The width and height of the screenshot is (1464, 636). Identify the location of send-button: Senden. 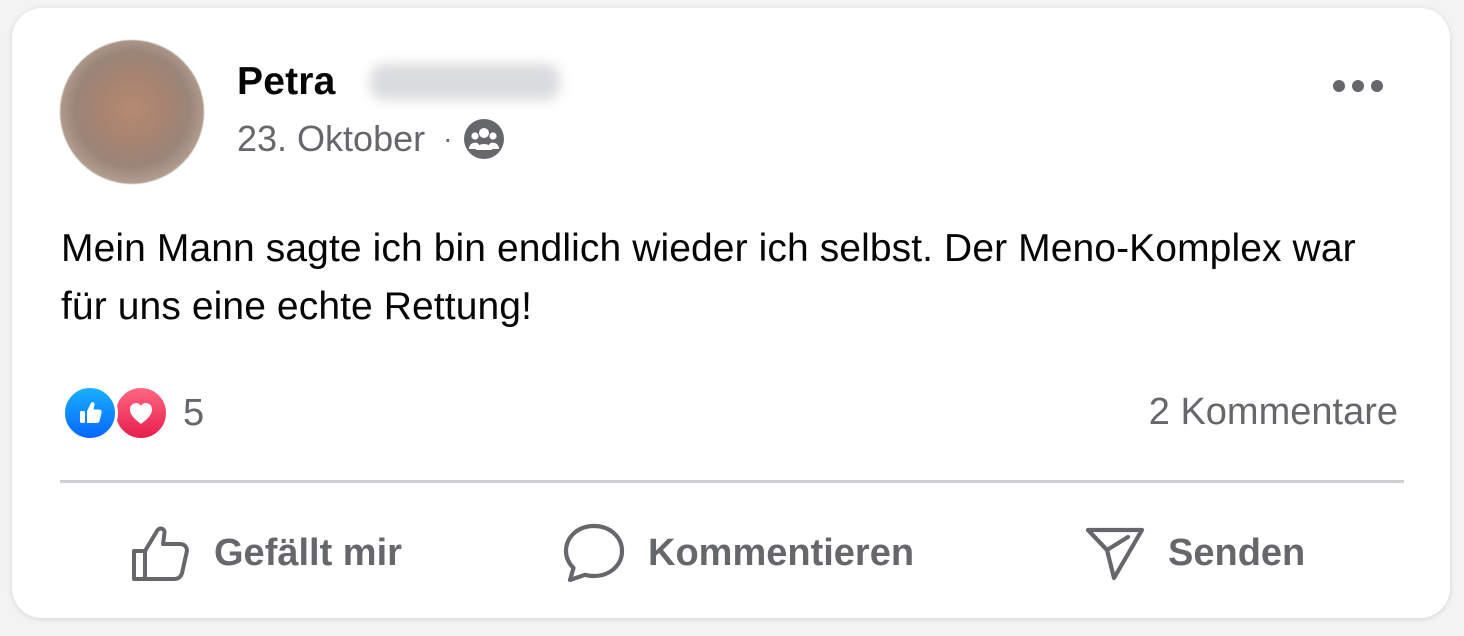
(1194, 553).